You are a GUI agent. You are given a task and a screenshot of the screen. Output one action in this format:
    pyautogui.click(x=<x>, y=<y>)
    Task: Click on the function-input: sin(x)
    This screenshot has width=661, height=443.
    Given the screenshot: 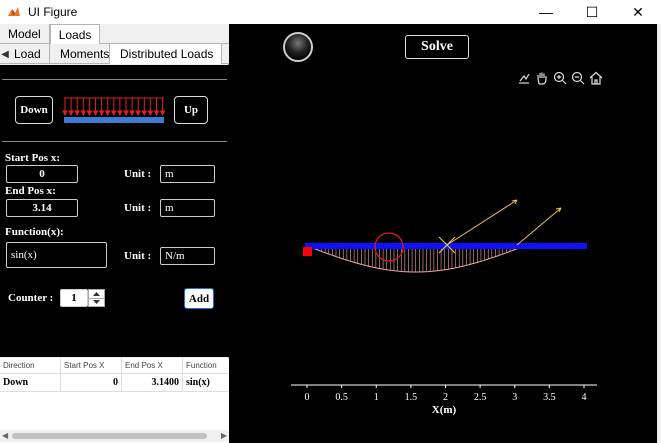 What is the action you would take?
    pyautogui.click(x=56, y=255)
    